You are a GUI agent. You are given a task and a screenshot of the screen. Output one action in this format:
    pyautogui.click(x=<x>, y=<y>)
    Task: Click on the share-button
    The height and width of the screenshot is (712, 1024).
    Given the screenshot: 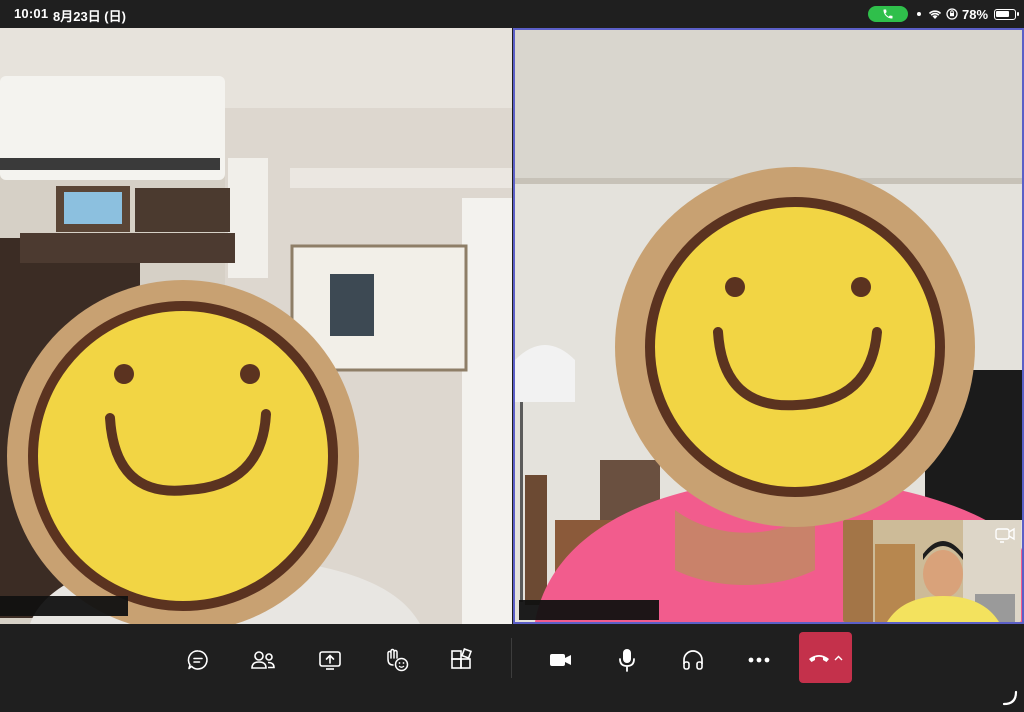 What is the action you would take?
    pyautogui.click(x=330, y=660)
    